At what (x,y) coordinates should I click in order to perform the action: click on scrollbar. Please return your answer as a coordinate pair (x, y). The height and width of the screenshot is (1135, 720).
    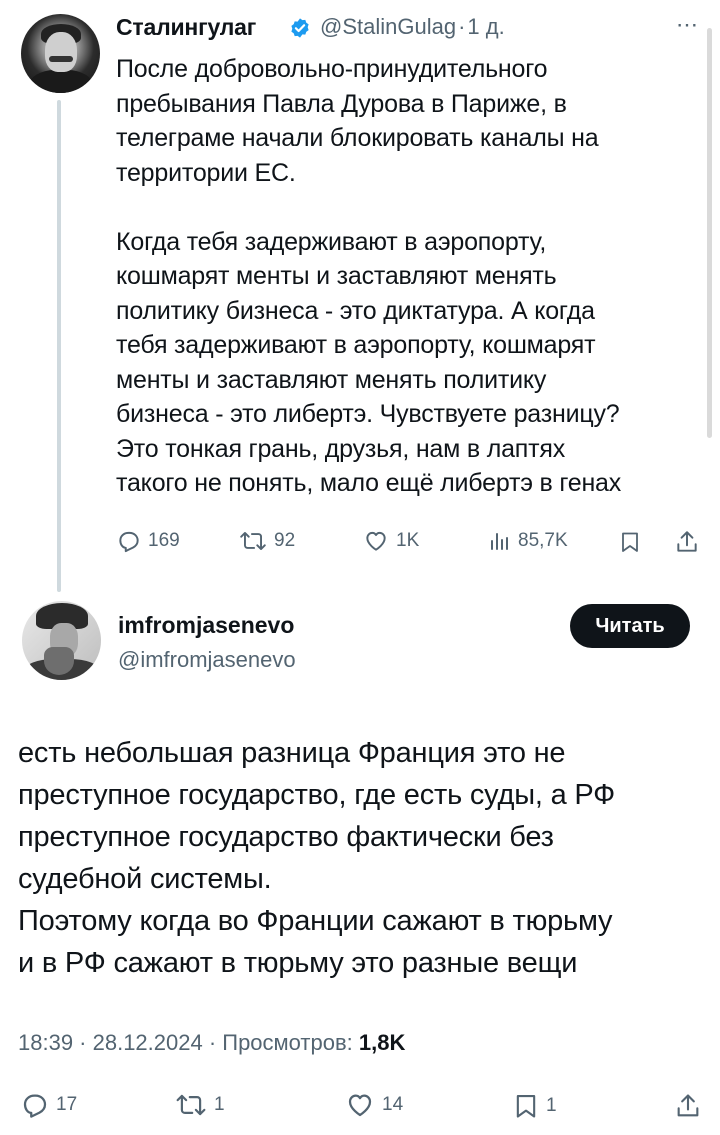
    Looking at the image, I should click on (709, 233).